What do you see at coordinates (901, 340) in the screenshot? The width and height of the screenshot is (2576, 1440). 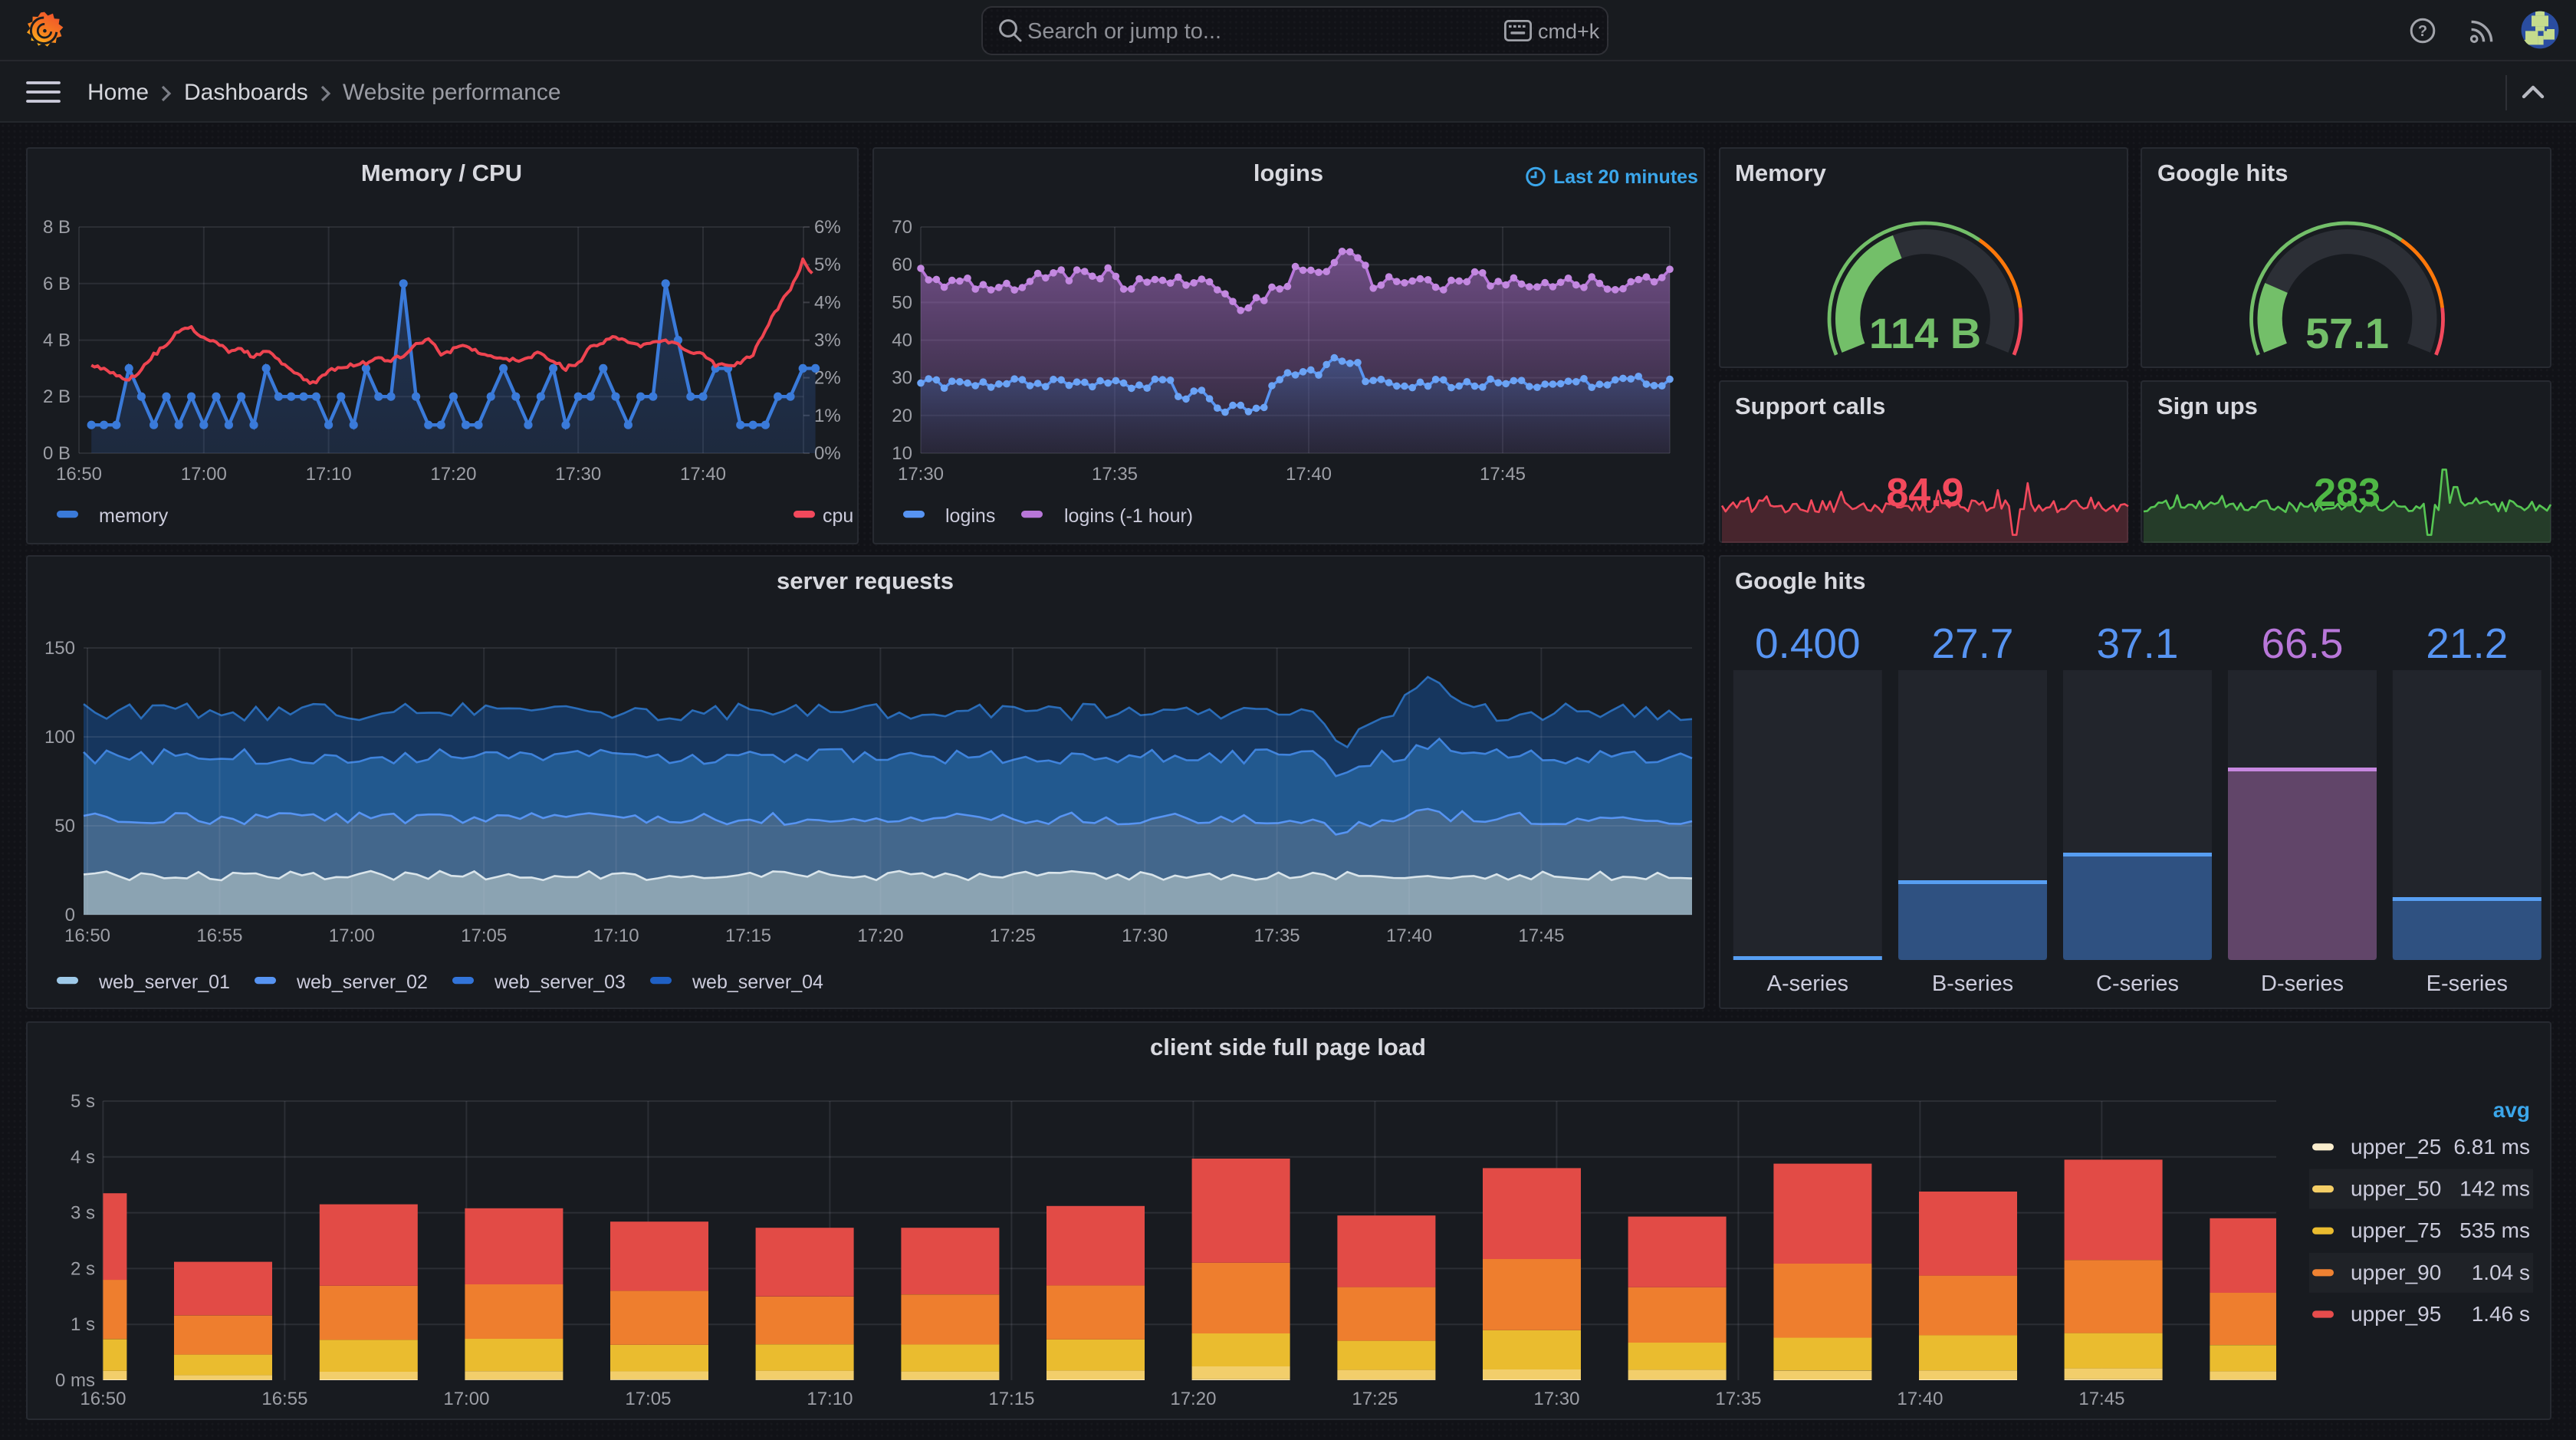 I see `svg-text: 40` at bounding box center [901, 340].